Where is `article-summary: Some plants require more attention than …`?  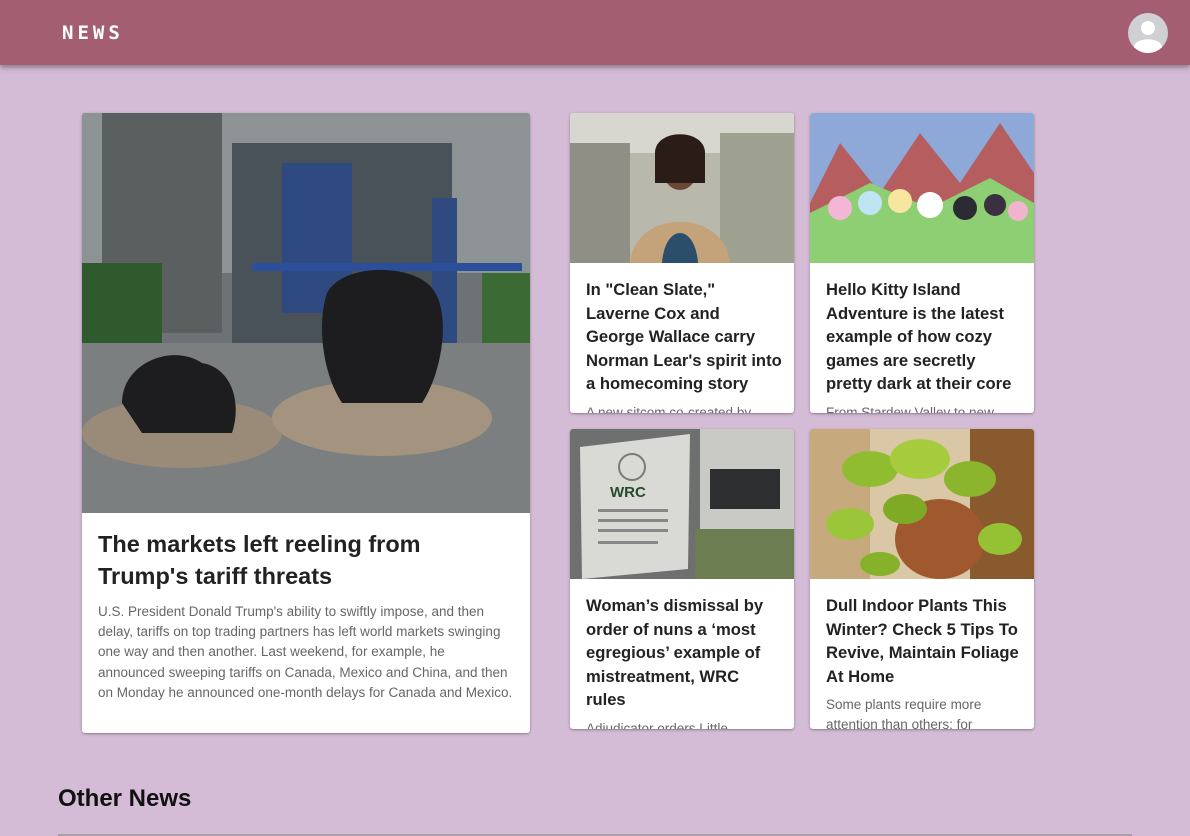
article-summary: Some plants require more attention than … is located at coordinates (904, 713).